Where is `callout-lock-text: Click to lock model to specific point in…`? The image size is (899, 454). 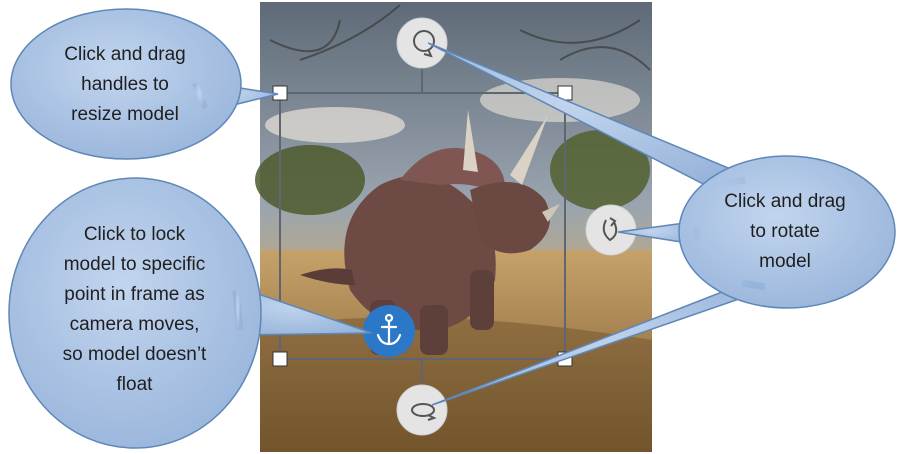 callout-lock-text: Click to lock model to specific point in… is located at coordinates (134, 309).